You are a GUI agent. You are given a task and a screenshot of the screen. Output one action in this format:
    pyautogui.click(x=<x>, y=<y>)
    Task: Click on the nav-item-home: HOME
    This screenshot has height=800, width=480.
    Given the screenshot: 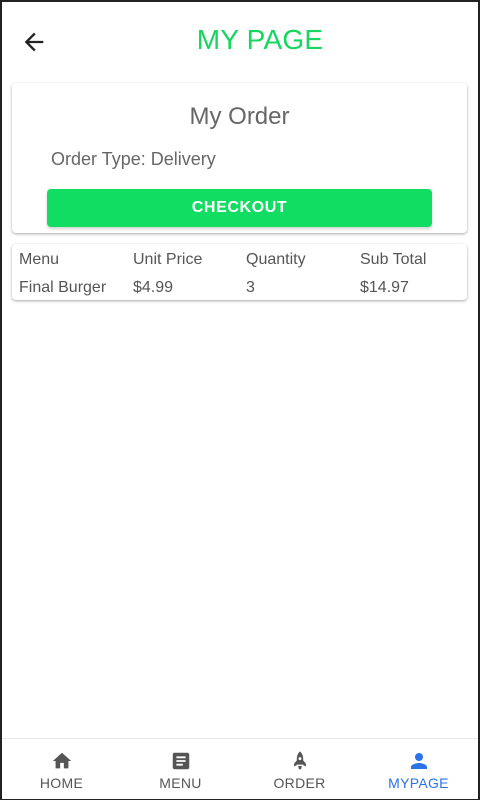 What is the action you would take?
    pyautogui.click(x=61, y=769)
    